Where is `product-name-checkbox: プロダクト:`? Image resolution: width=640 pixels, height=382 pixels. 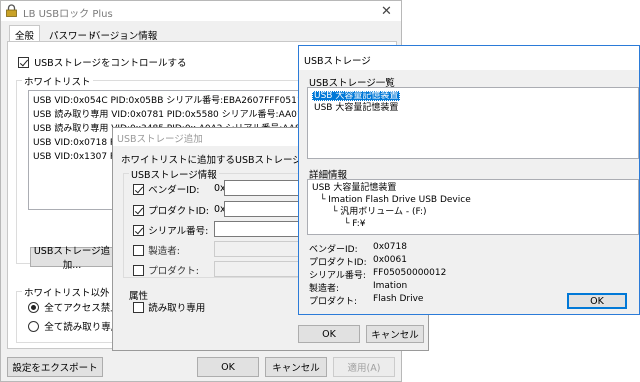 product-name-checkbox: プロダクト: is located at coordinates (166, 270).